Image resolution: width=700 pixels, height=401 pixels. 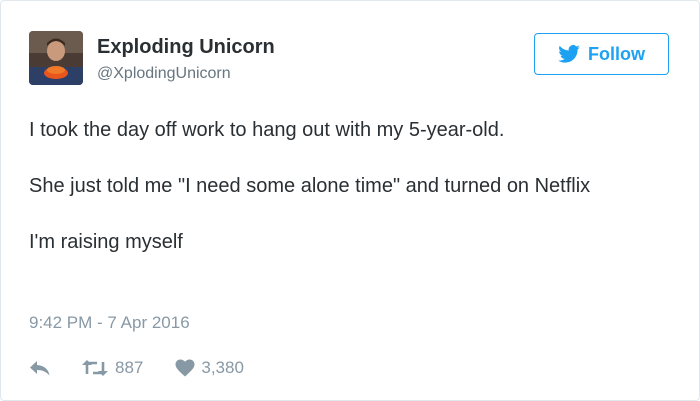 I want to click on tweet-actions: 887 3,380, so click(x=136, y=368).